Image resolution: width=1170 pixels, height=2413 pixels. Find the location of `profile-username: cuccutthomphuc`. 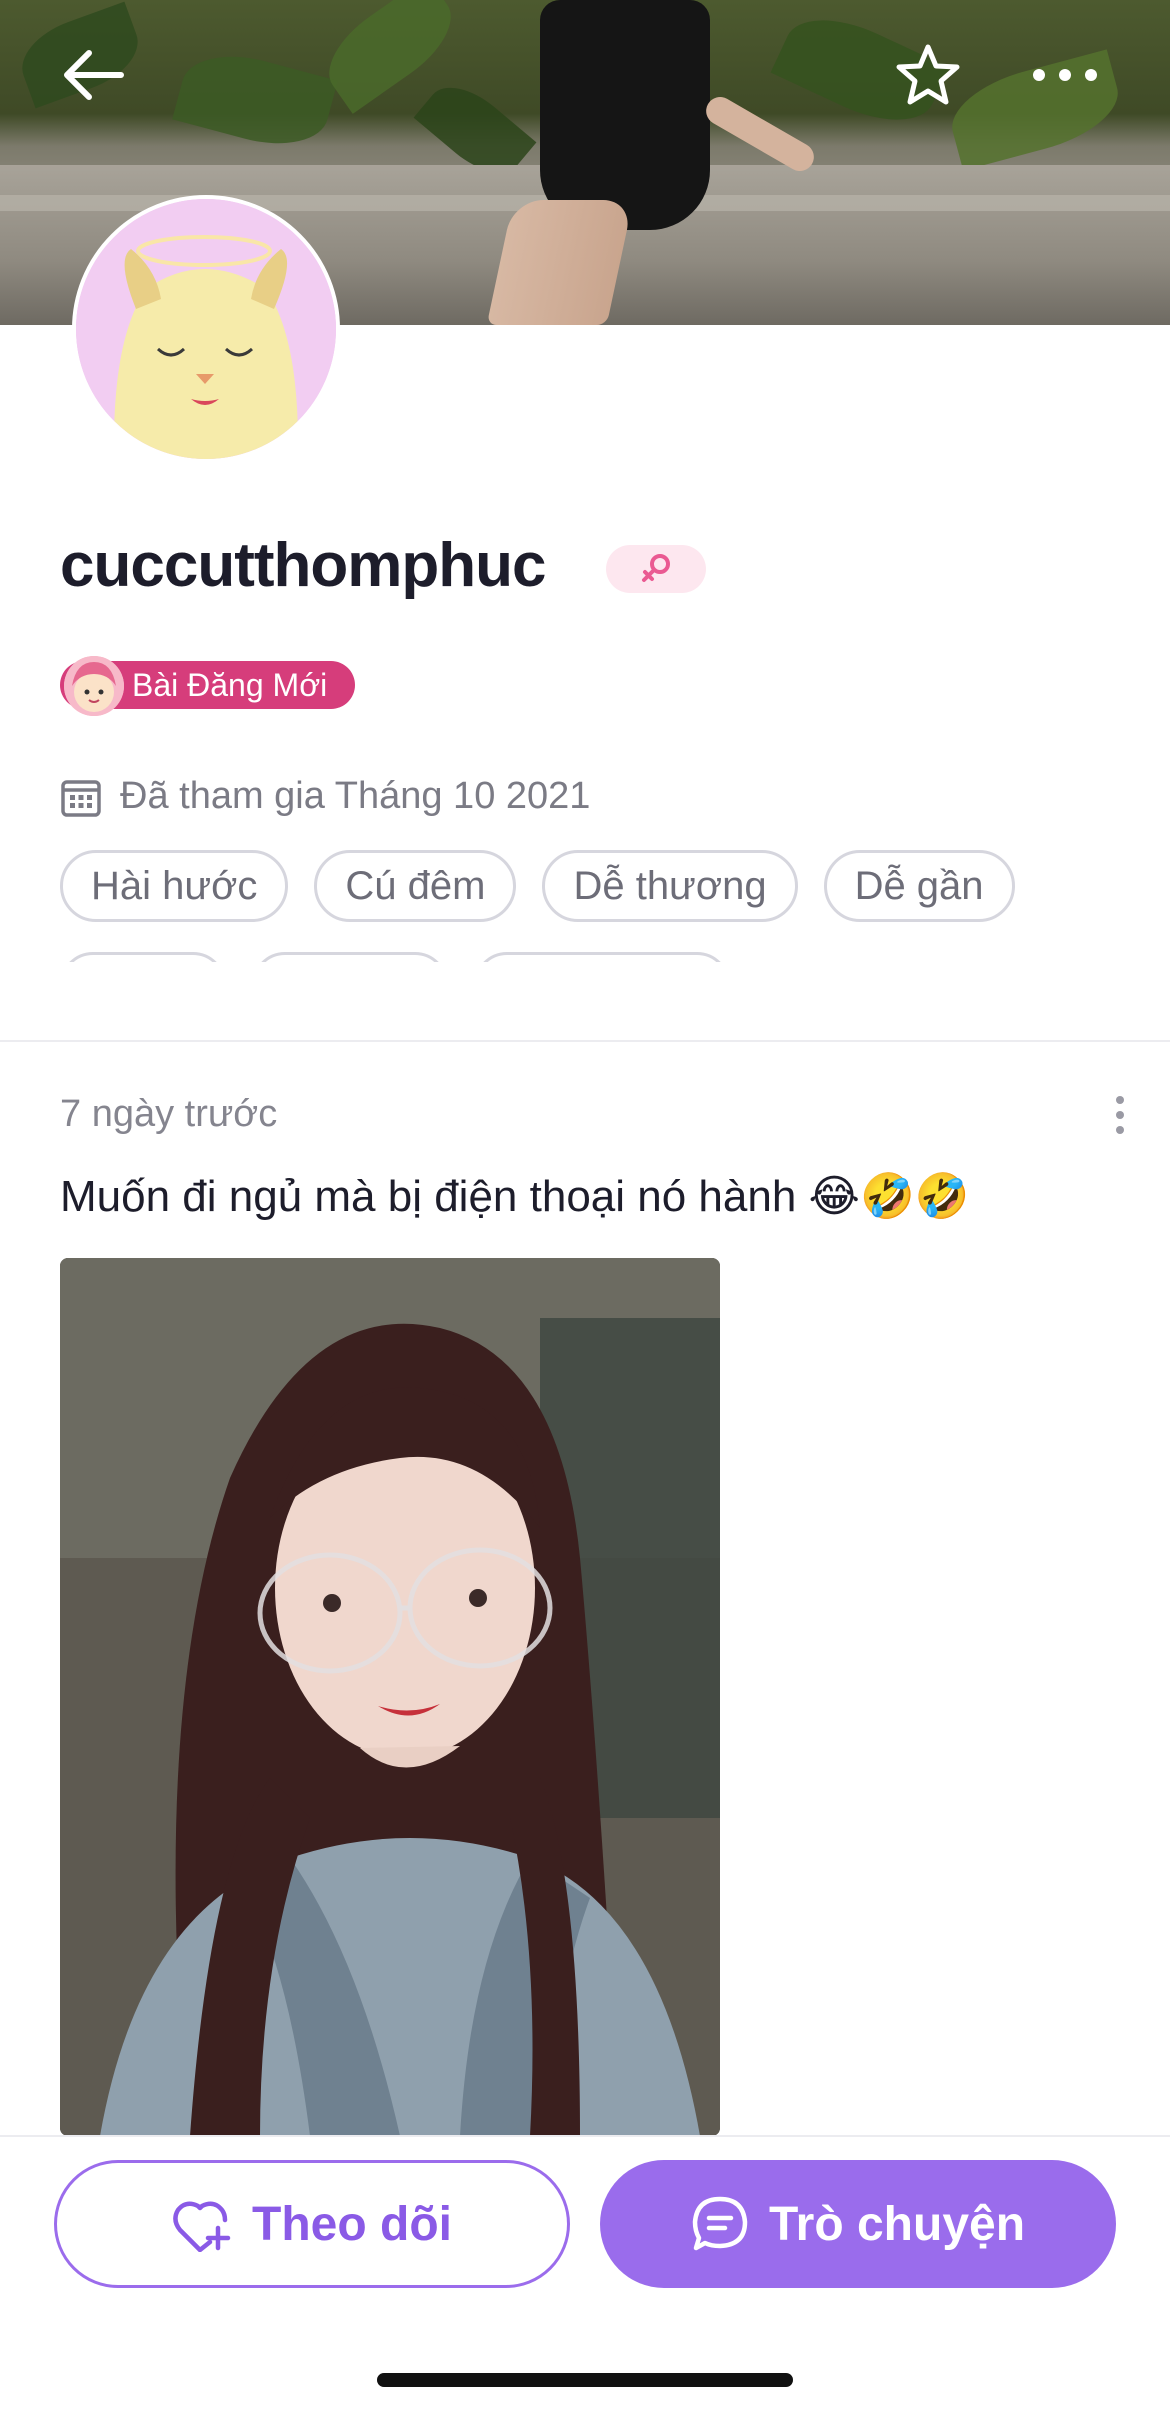

profile-username: cuccutthomphuc is located at coordinates (303, 565).